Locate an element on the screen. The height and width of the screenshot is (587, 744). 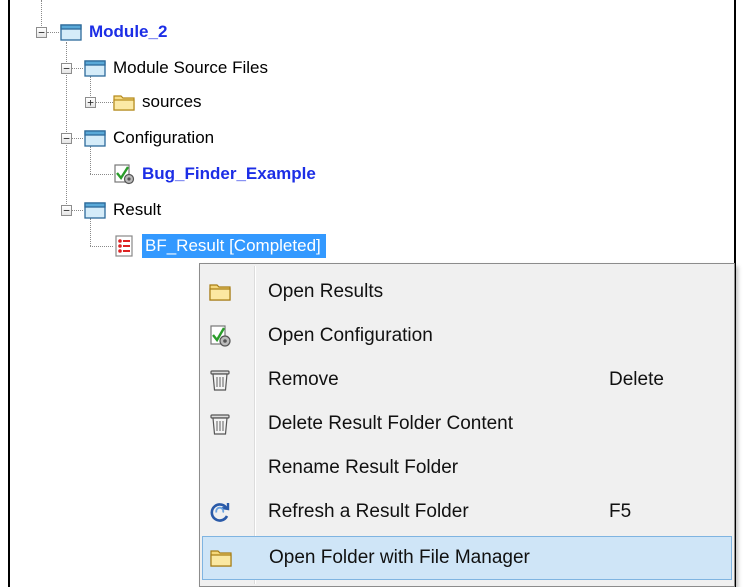
collapse-toggle-result: − is located at coordinates (66, 210).